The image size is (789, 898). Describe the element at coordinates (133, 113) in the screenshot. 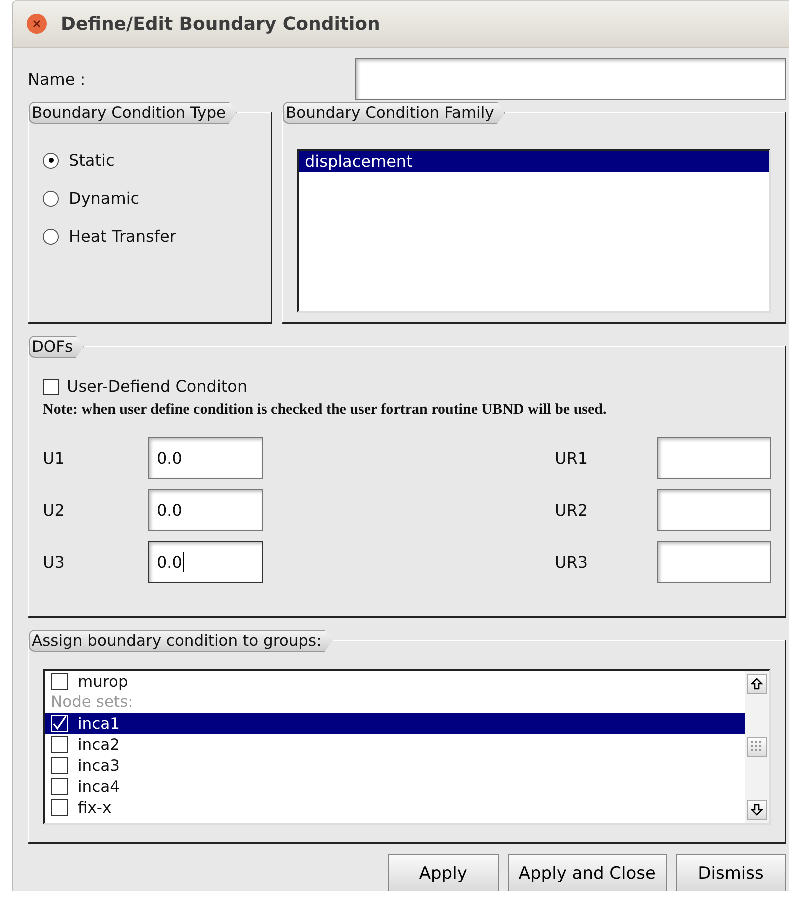

I see `group-title: Boundary Condition Type` at that location.